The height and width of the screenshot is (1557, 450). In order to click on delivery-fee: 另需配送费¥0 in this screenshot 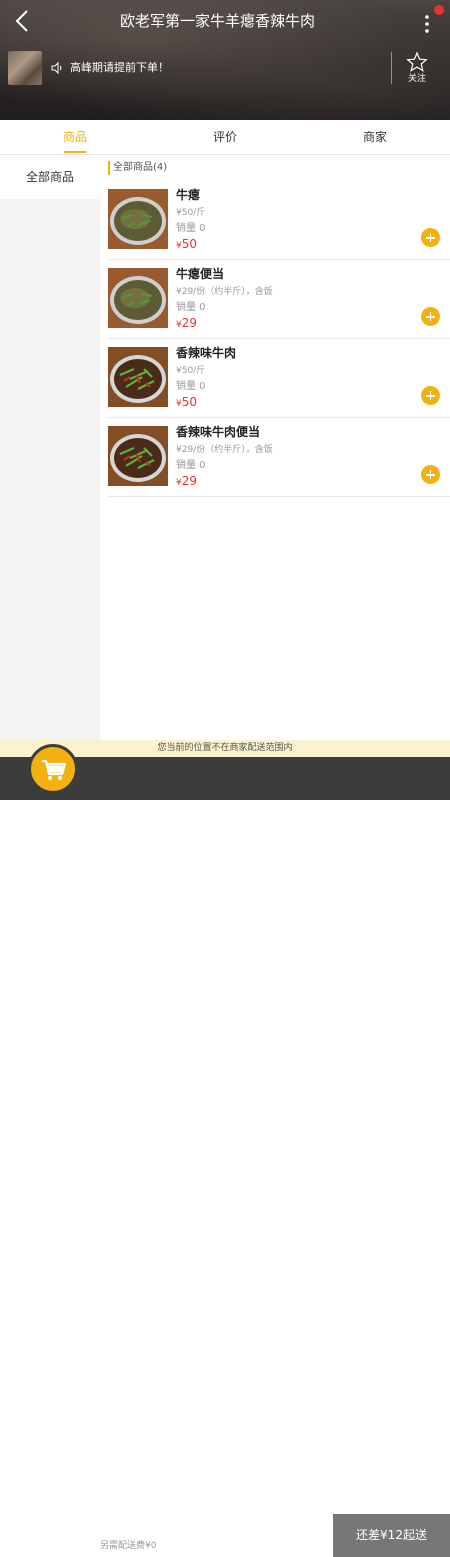, I will do `click(128, 1546)`.